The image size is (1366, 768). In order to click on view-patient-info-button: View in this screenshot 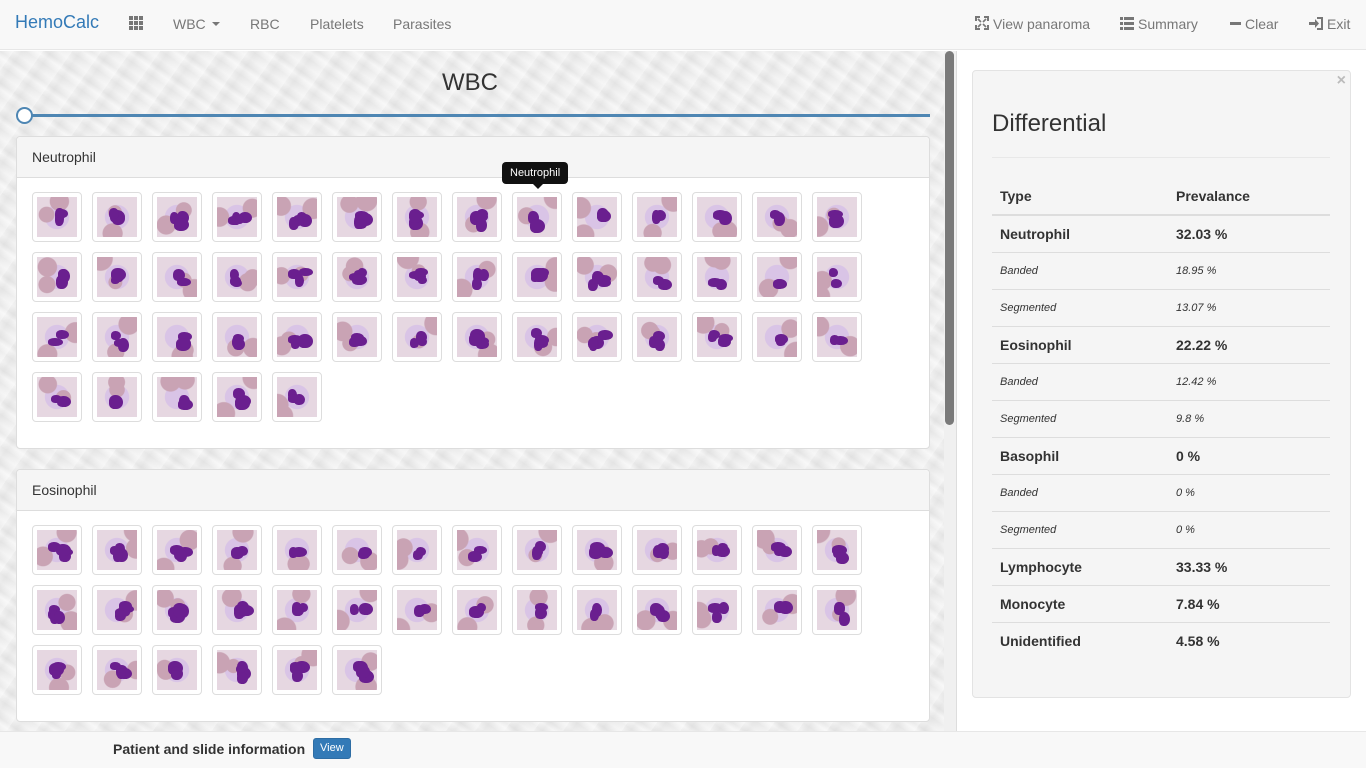, I will do `click(332, 748)`.